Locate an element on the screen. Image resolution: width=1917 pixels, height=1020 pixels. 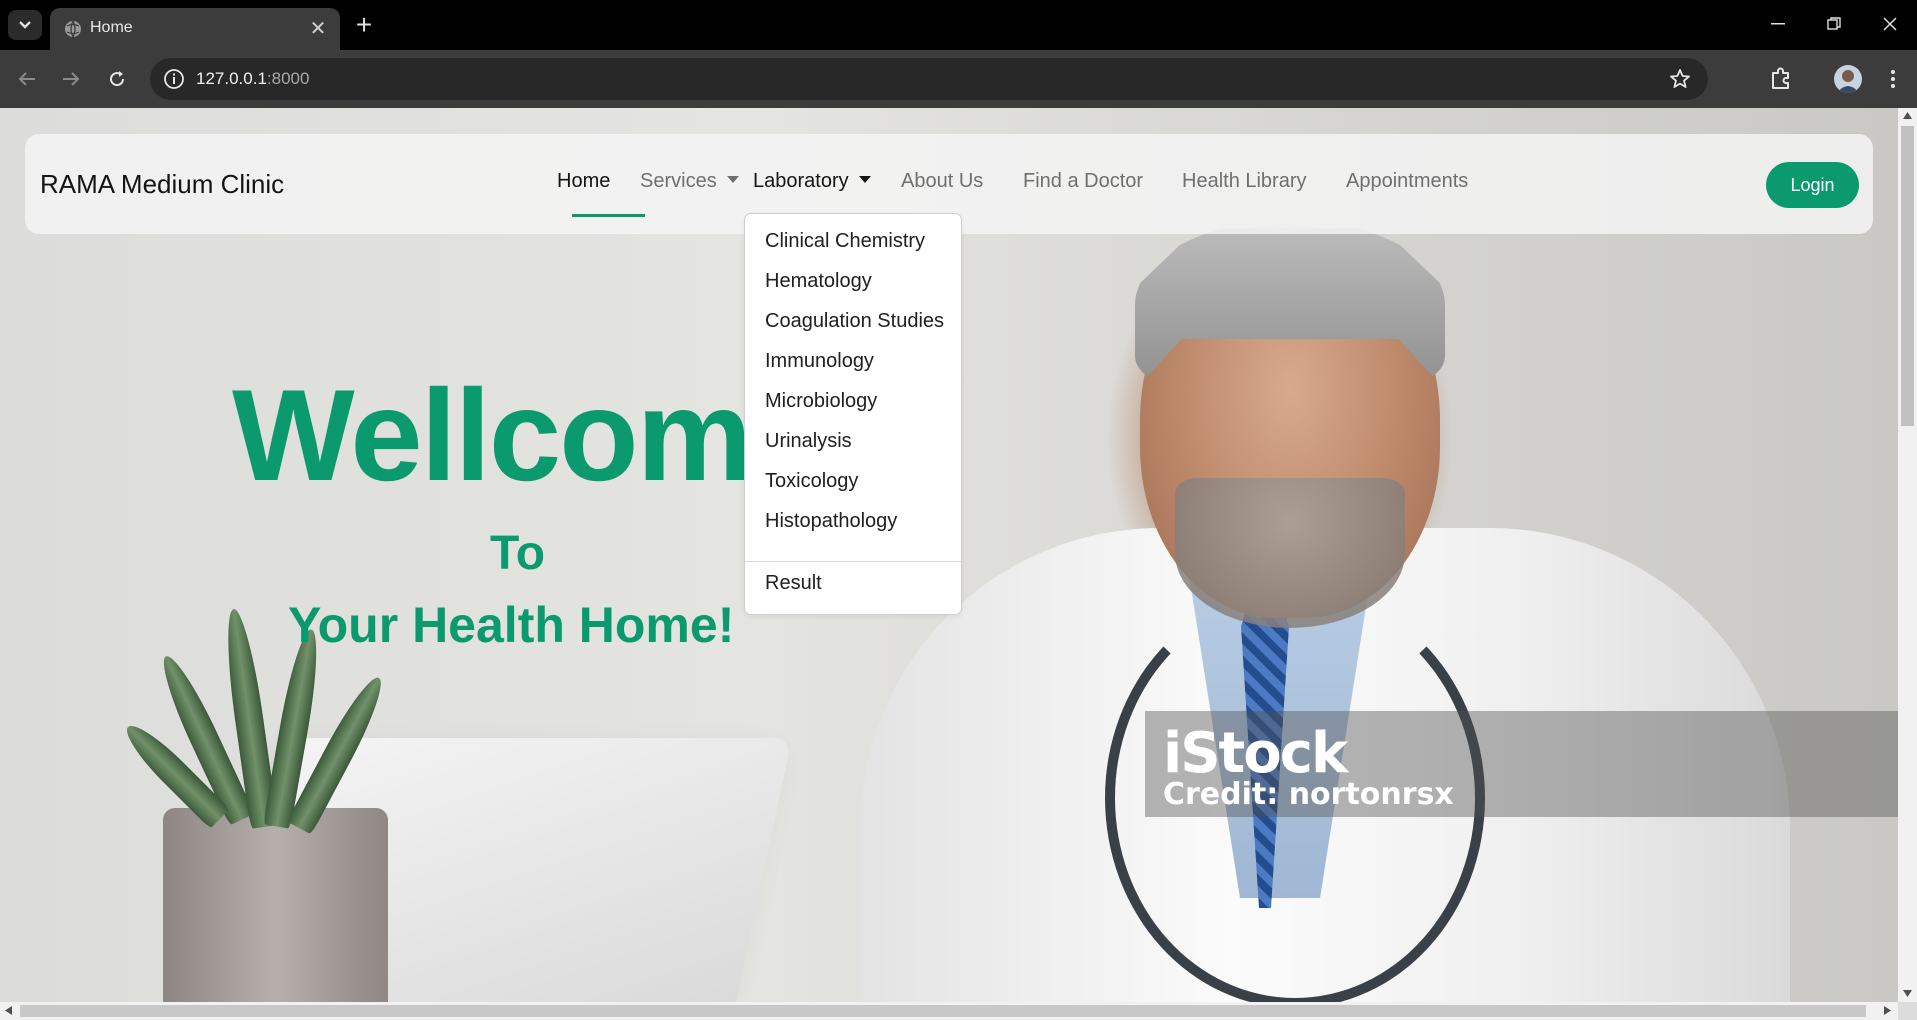
plant-pot-shape is located at coordinates (275, 908).